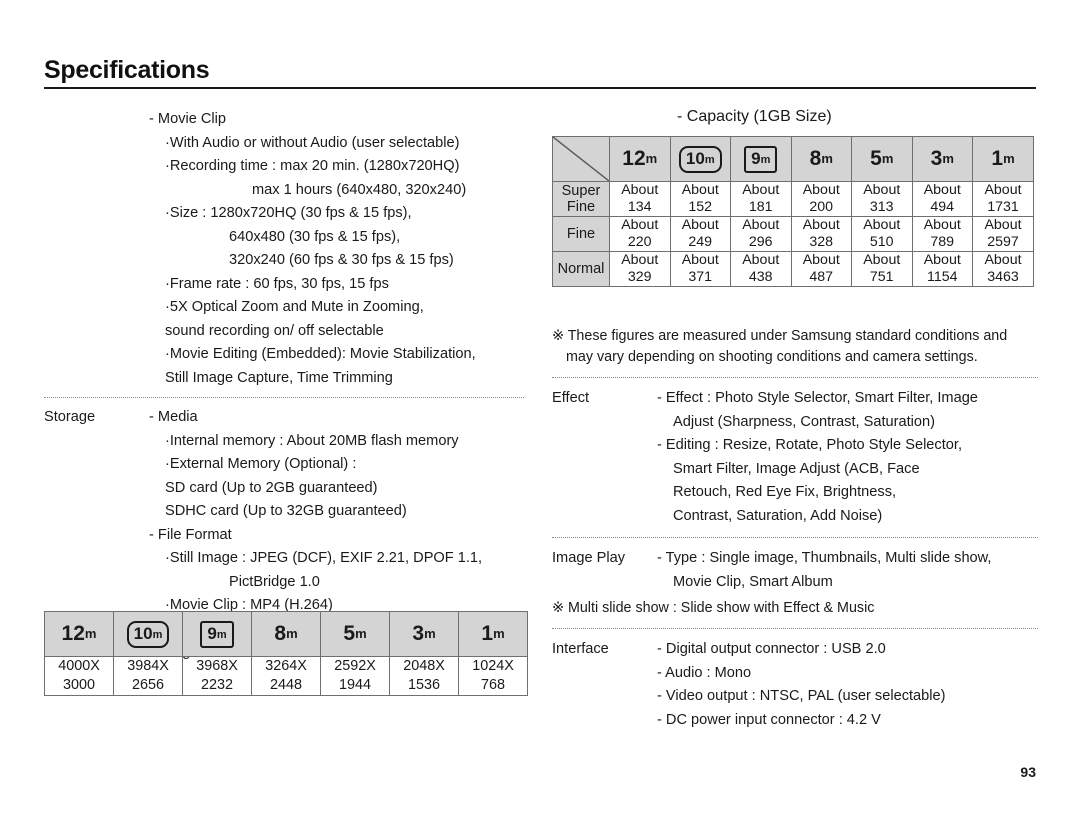 The image size is (1080, 815). I want to click on interface-label: Interface, so click(580, 649).